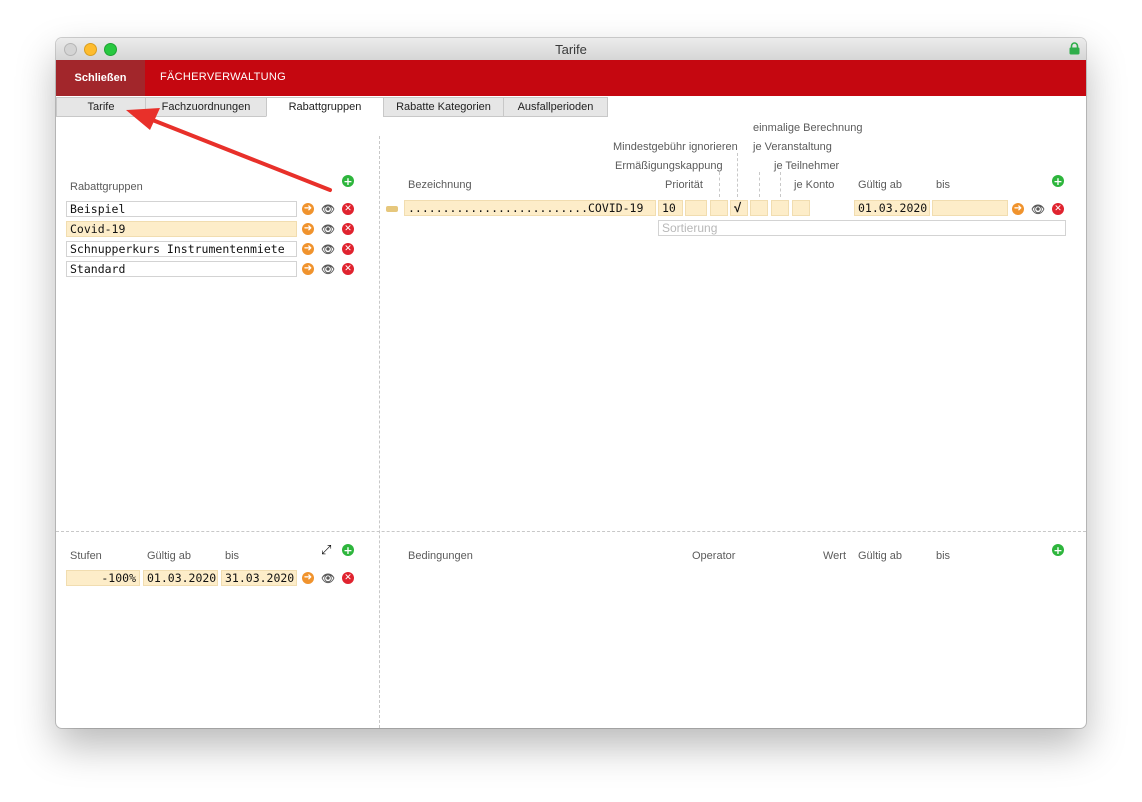 The height and width of the screenshot is (802, 1142). Describe the element at coordinates (970, 208) in the screenshot. I see `rabatt-bis-field` at that location.